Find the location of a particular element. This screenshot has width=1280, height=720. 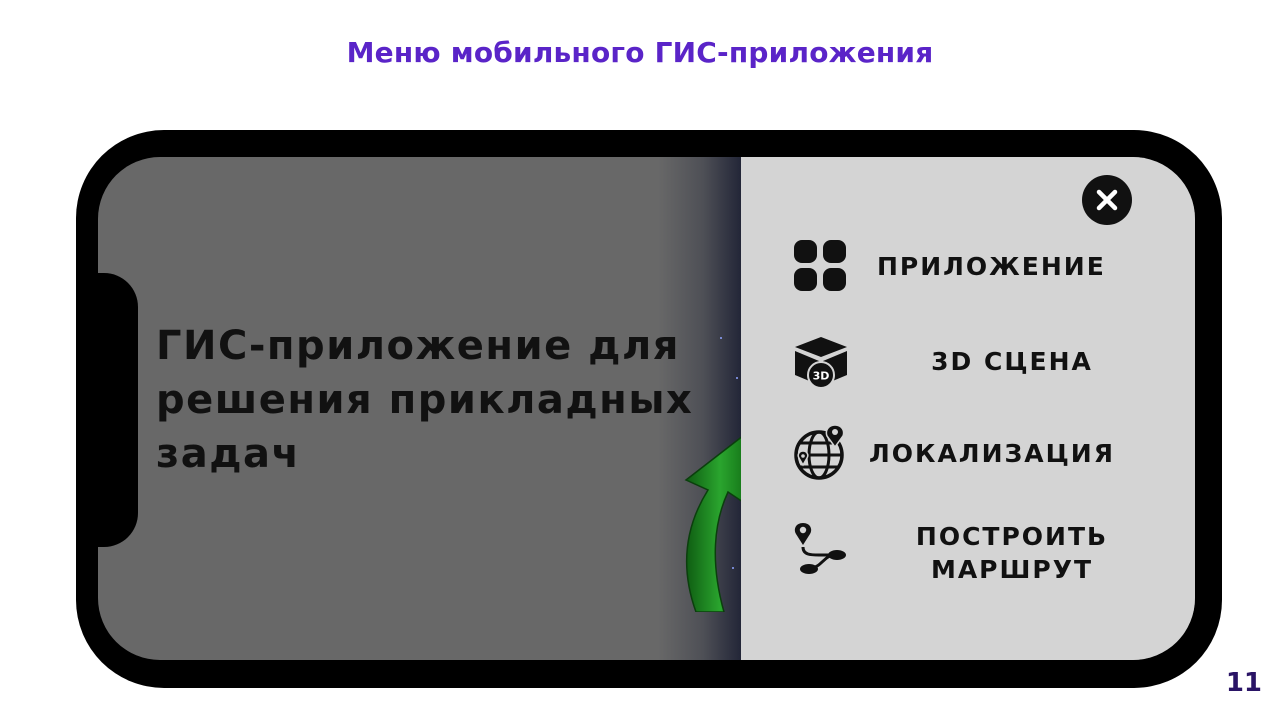

menu-item-label: ПОСТРОИТЬ МАРШРУТ is located at coordinates (1012, 553).